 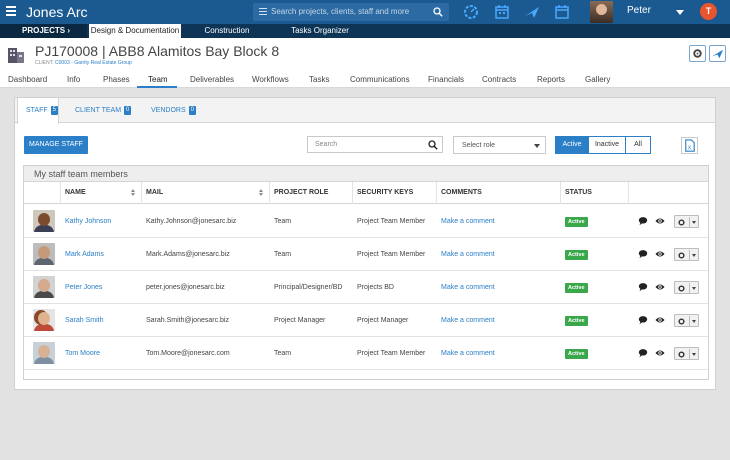 What do you see at coordinates (191, 221) in the screenshot?
I see `staff-mail: Kathy.Johnson@jonesarc.biz` at bounding box center [191, 221].